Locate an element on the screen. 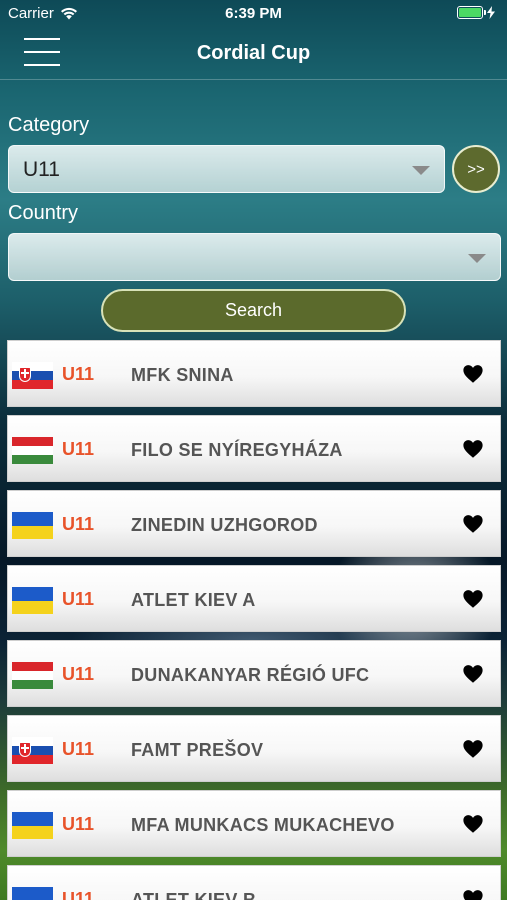  search-button: Search is located at coordinates (253, 310).